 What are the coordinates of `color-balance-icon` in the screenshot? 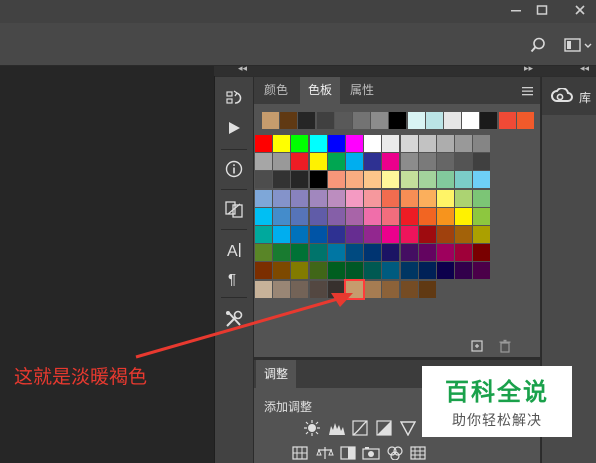 It's located at (325, 454).